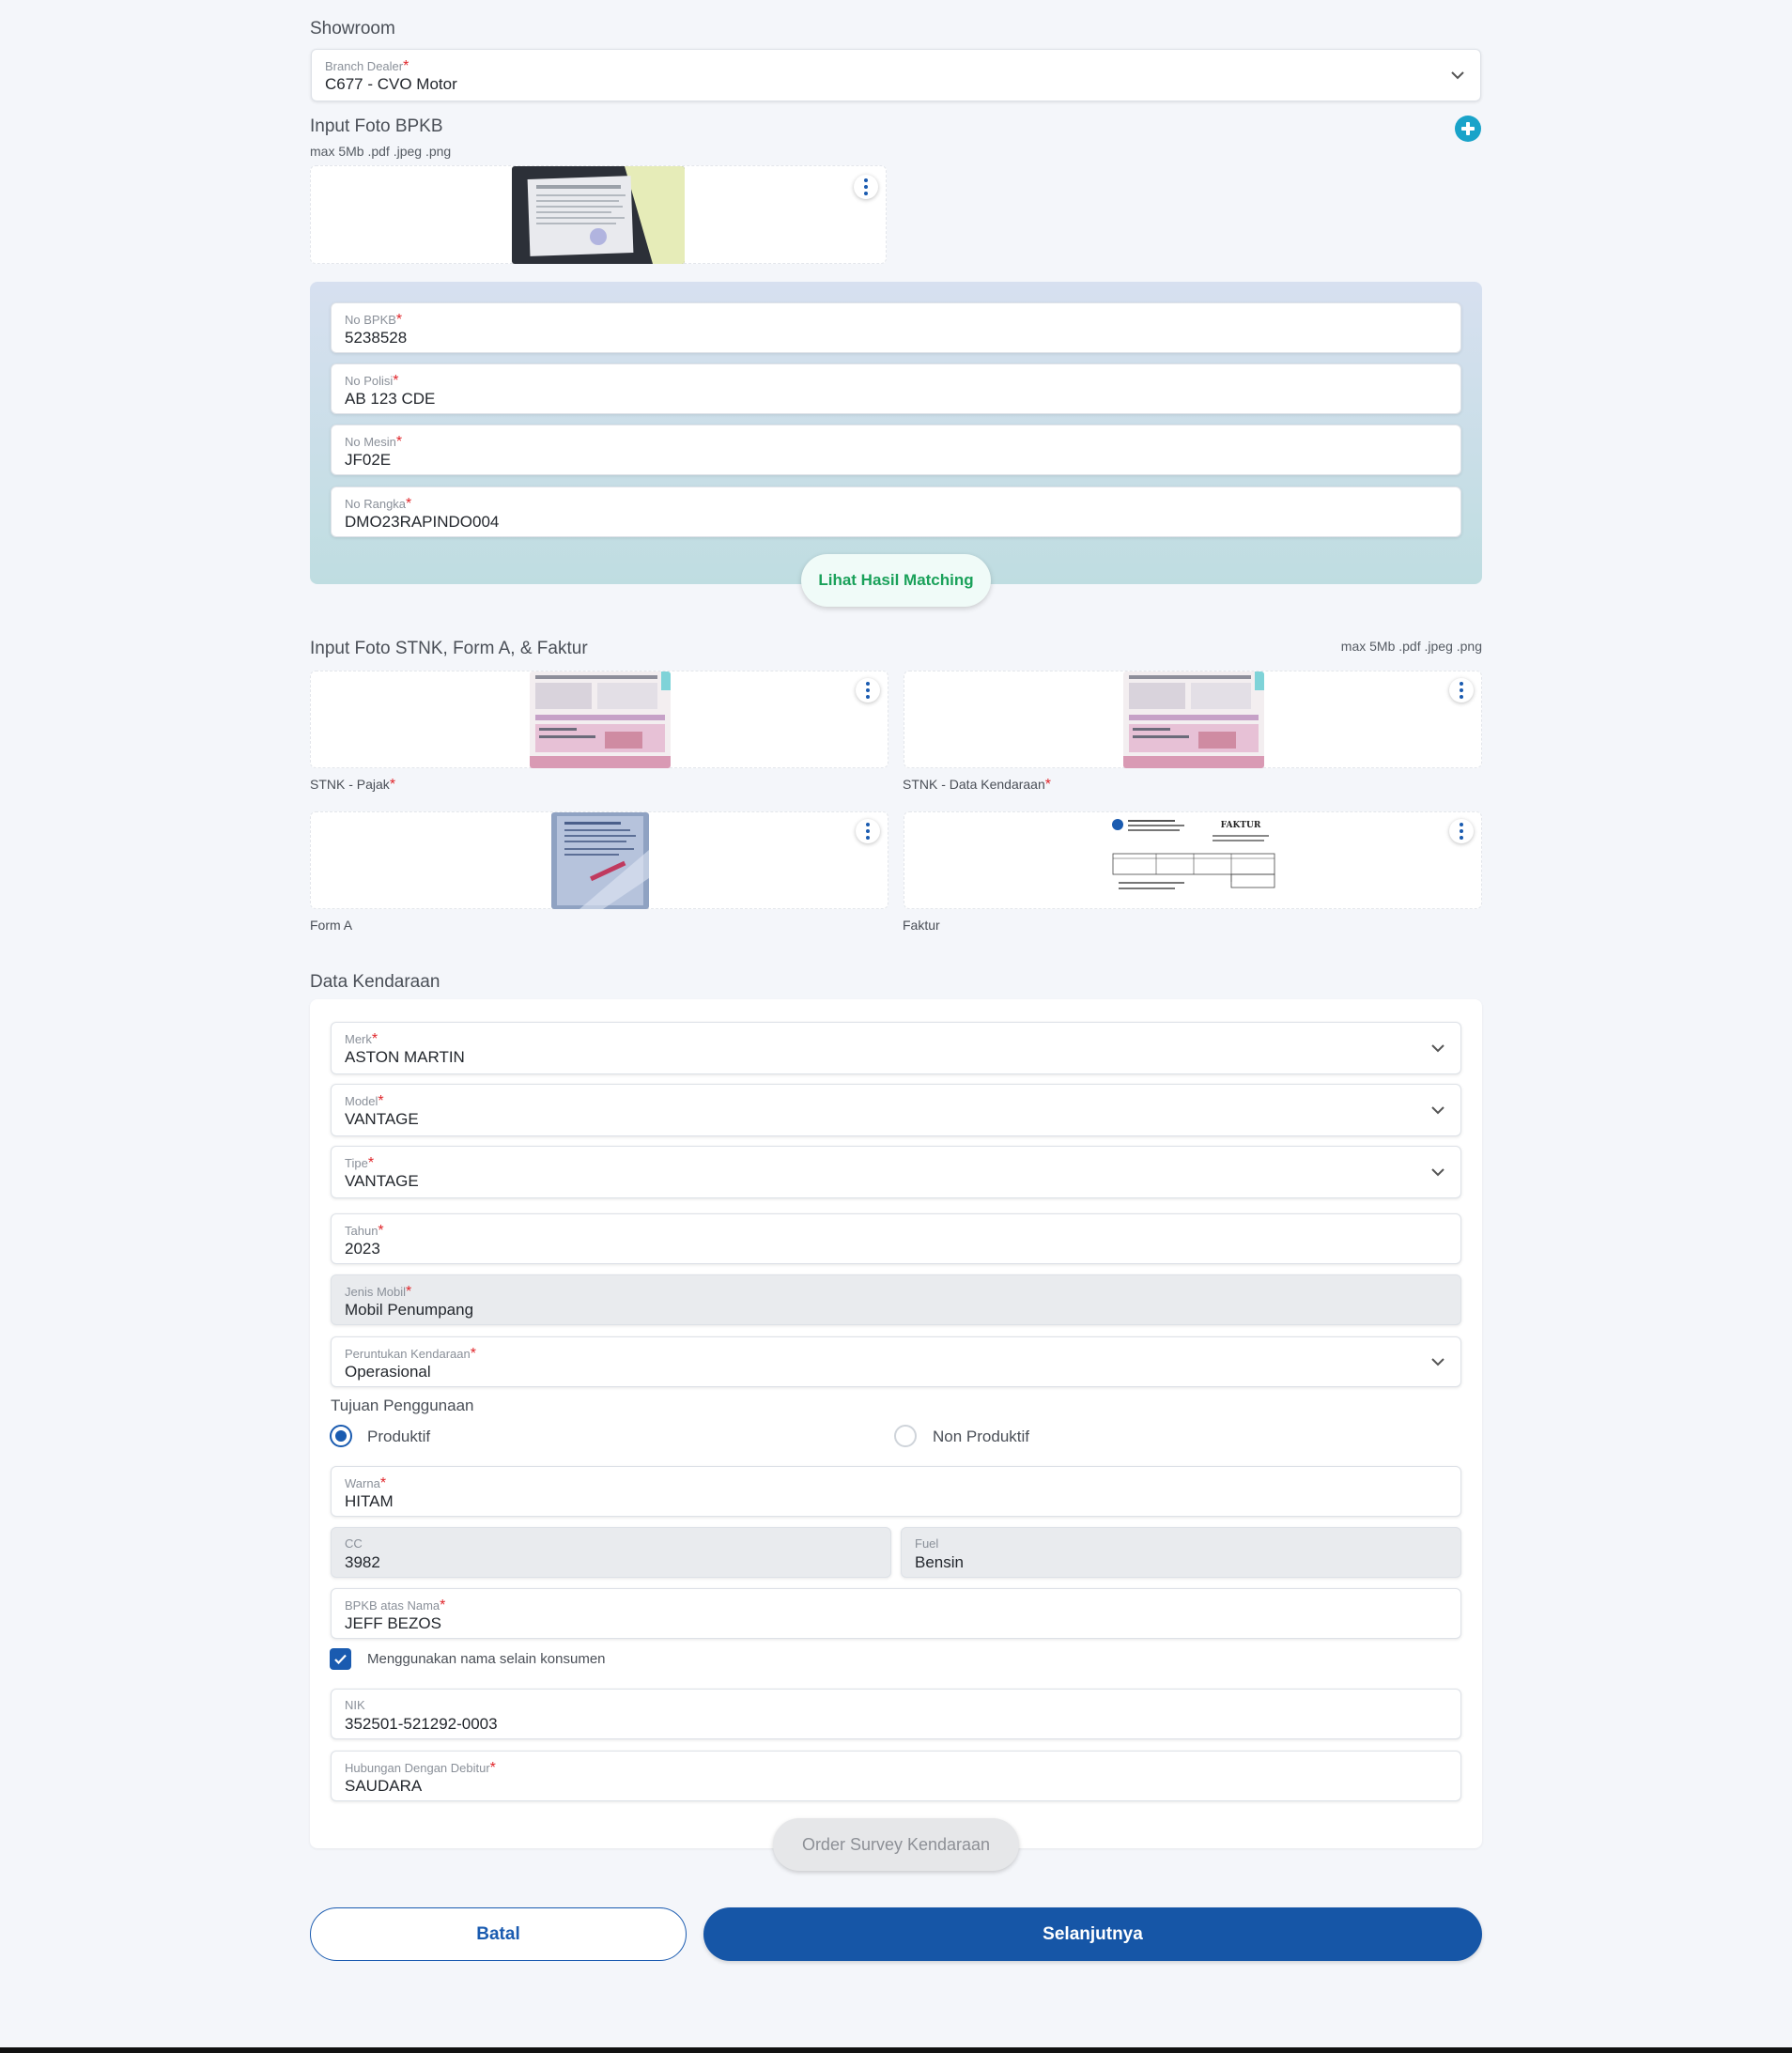  I want to click on stnk-pajak-caption: STNK - Pajak*, so click(353, 785).